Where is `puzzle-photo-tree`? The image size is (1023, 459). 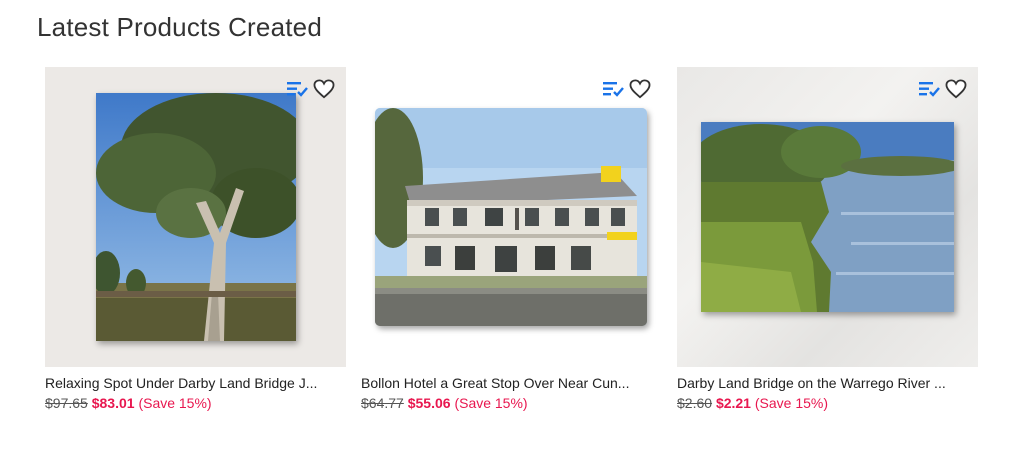
puzzle-photo-tree is located at coordinates (196, 217).